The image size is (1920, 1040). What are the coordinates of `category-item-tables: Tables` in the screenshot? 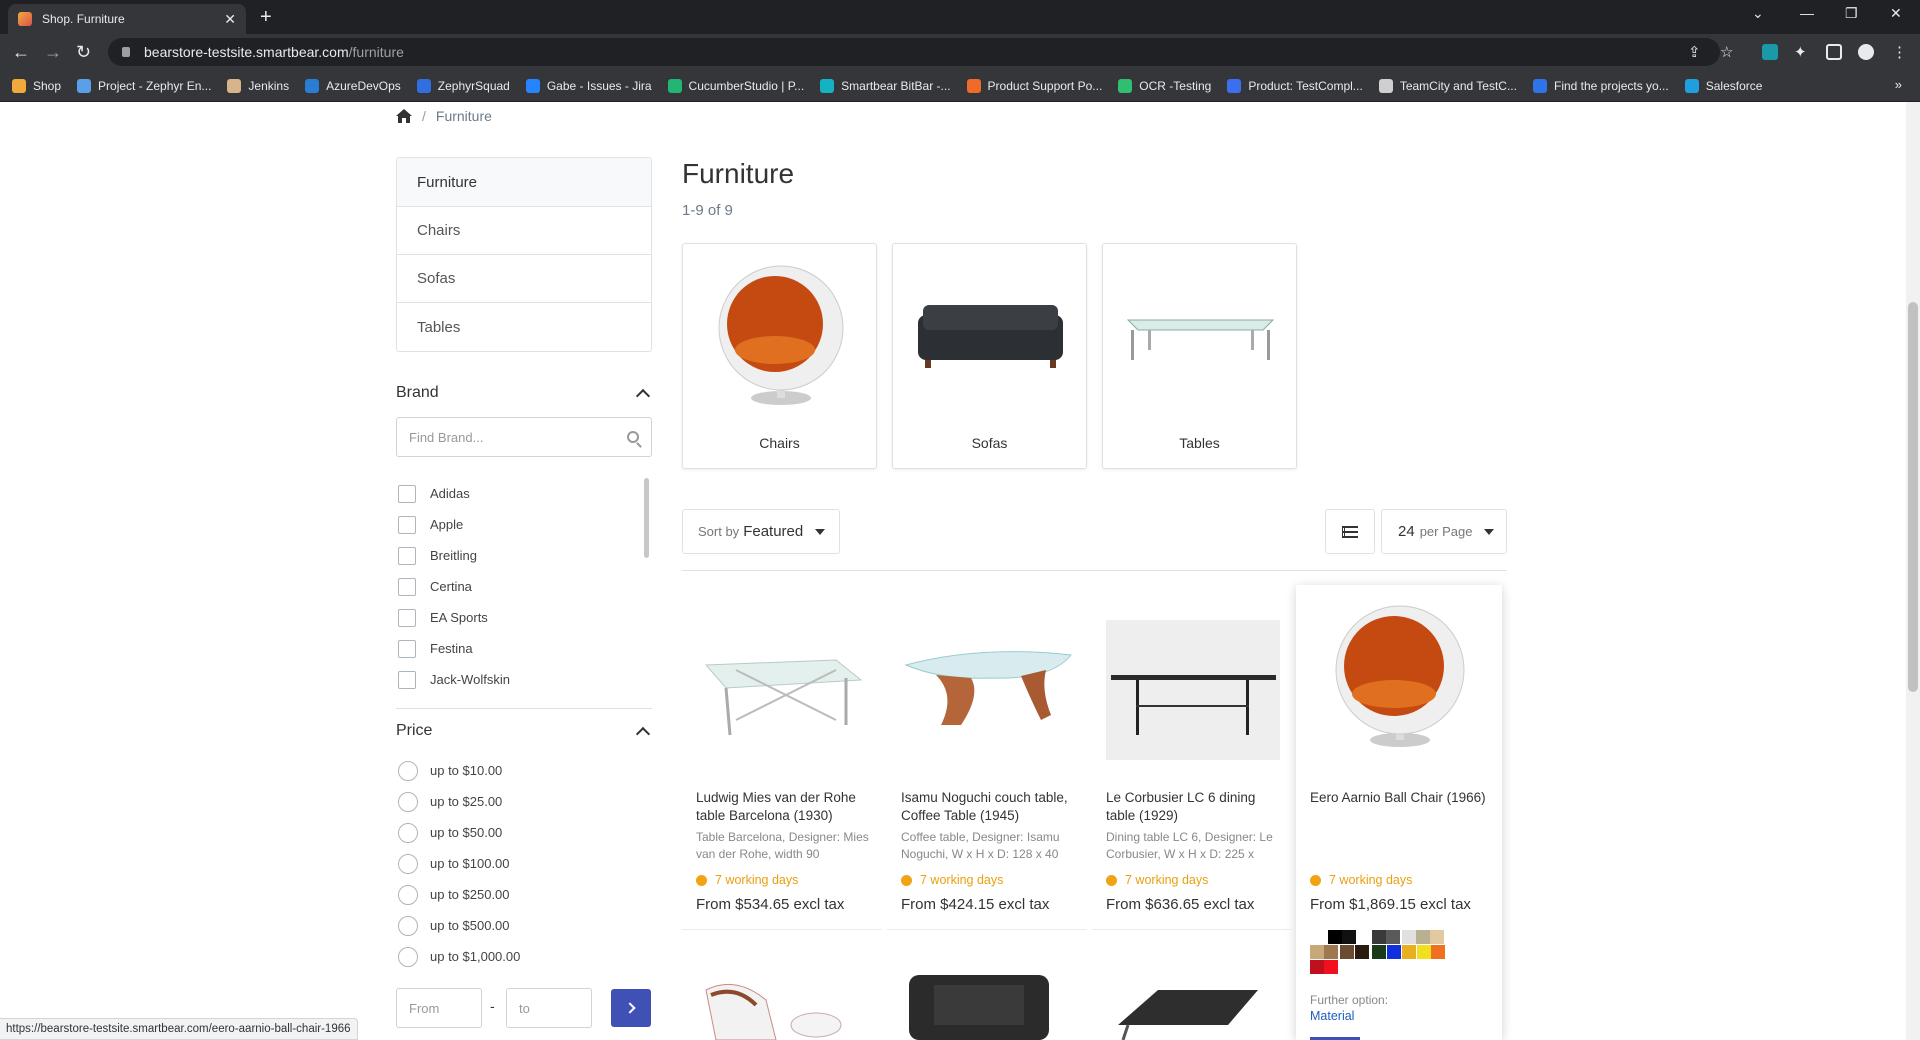 It's located at (524, 327).